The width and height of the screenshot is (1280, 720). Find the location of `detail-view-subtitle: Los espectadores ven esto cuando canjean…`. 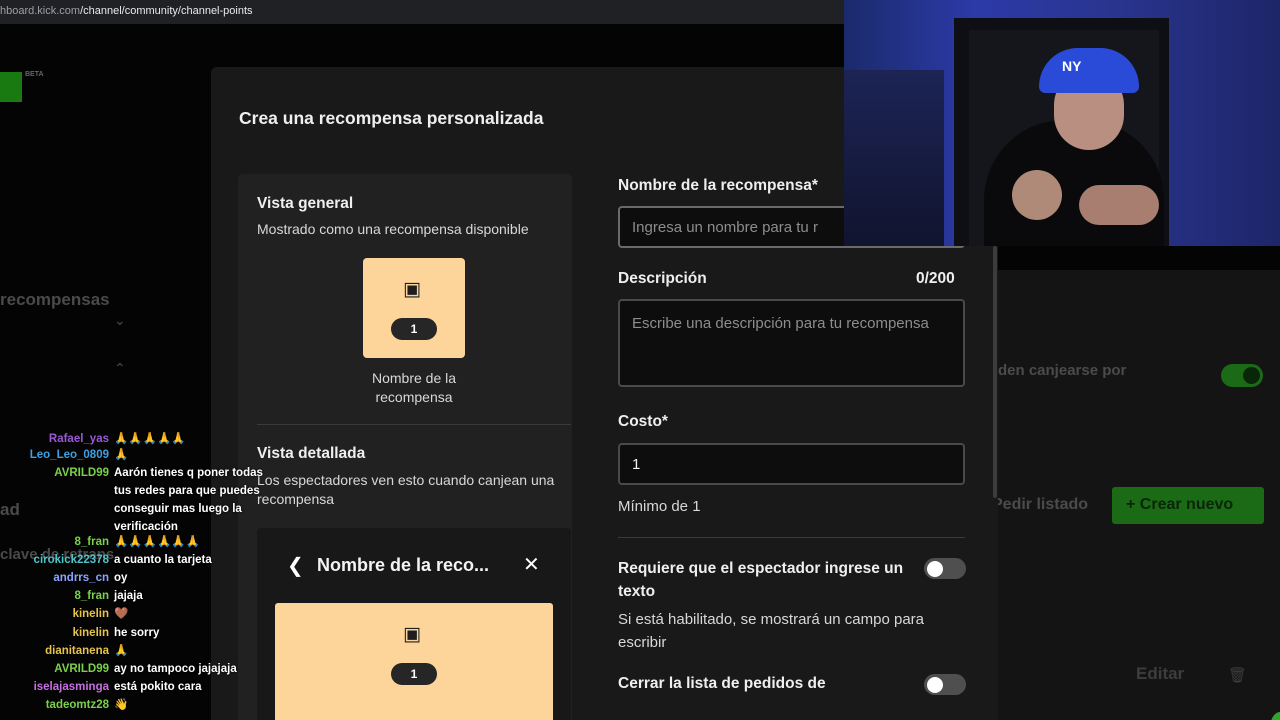

detail-view-subtitle: Los espectadores ven esto cuando canjean… is located at coordinates (406, 489).